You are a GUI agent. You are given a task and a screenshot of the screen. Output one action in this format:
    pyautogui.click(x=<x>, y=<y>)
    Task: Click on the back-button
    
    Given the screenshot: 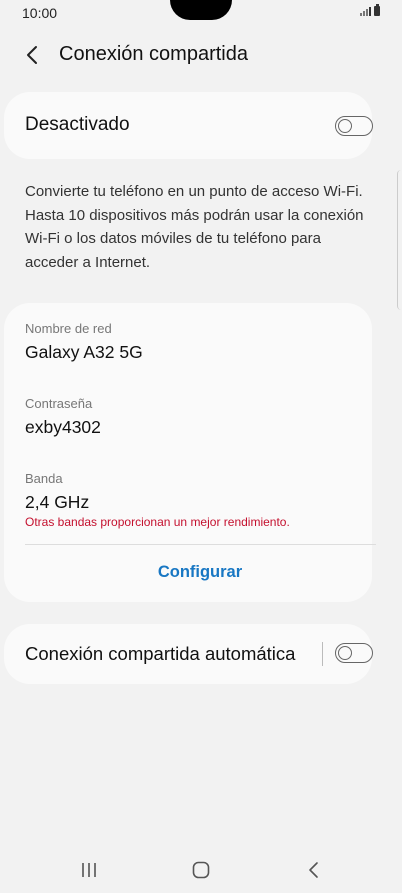 What is the action you would take?
    pyautogui.click(x=33, y=55)
    